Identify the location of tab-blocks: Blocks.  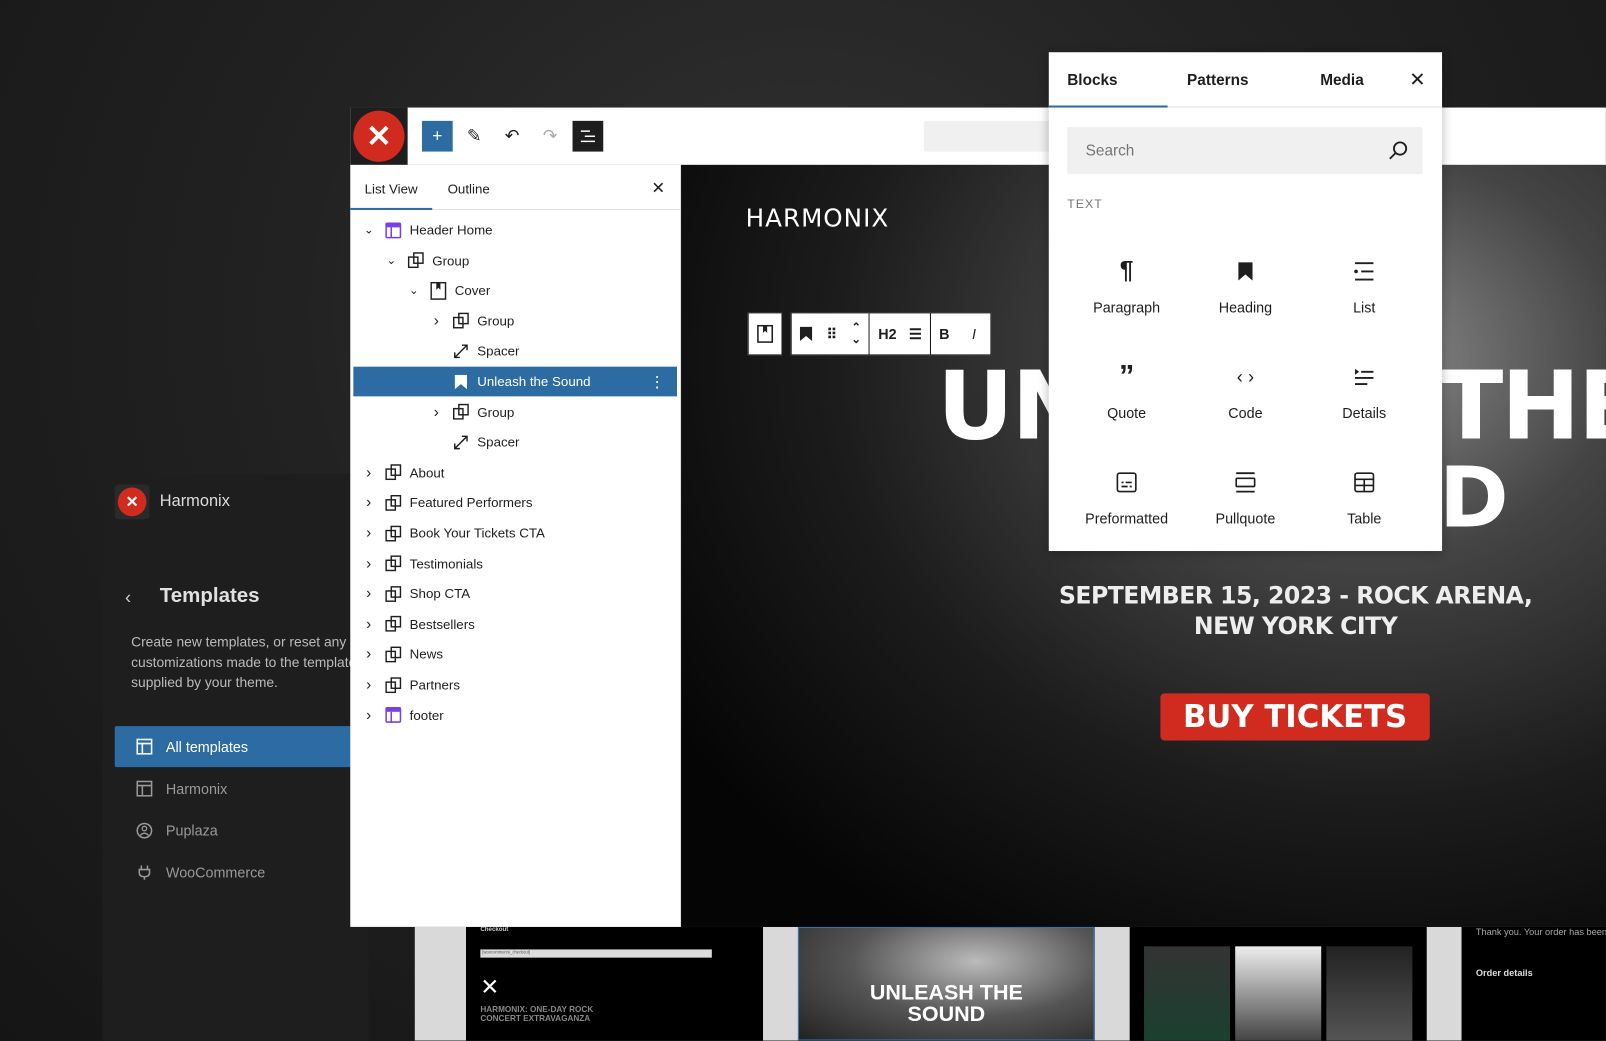
(1092, 80).